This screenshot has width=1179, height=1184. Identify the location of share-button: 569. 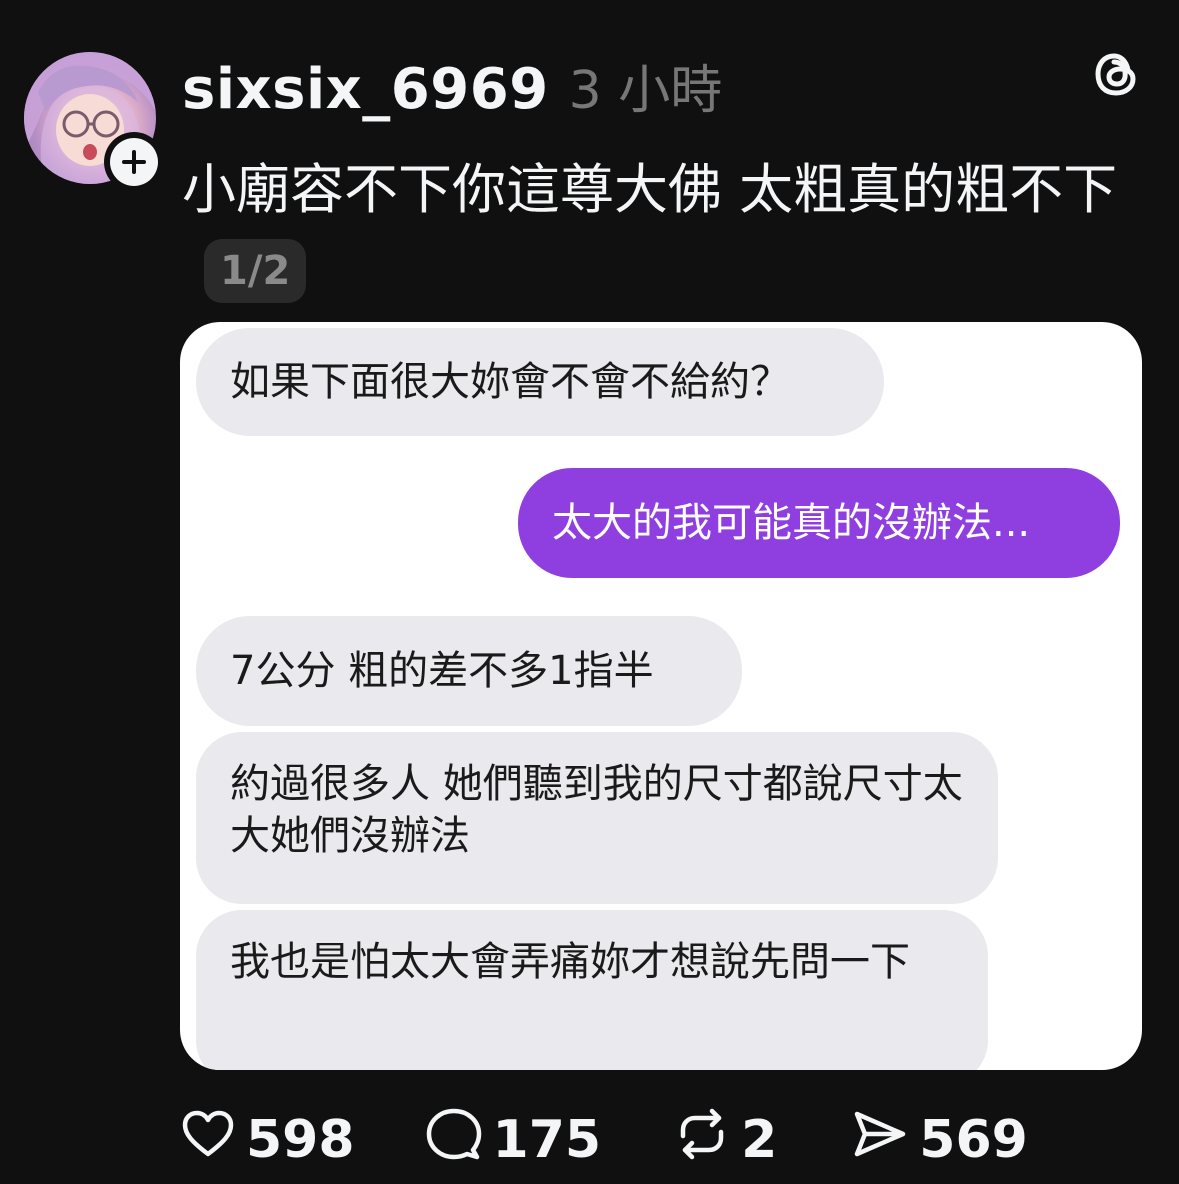
(939, 1140).